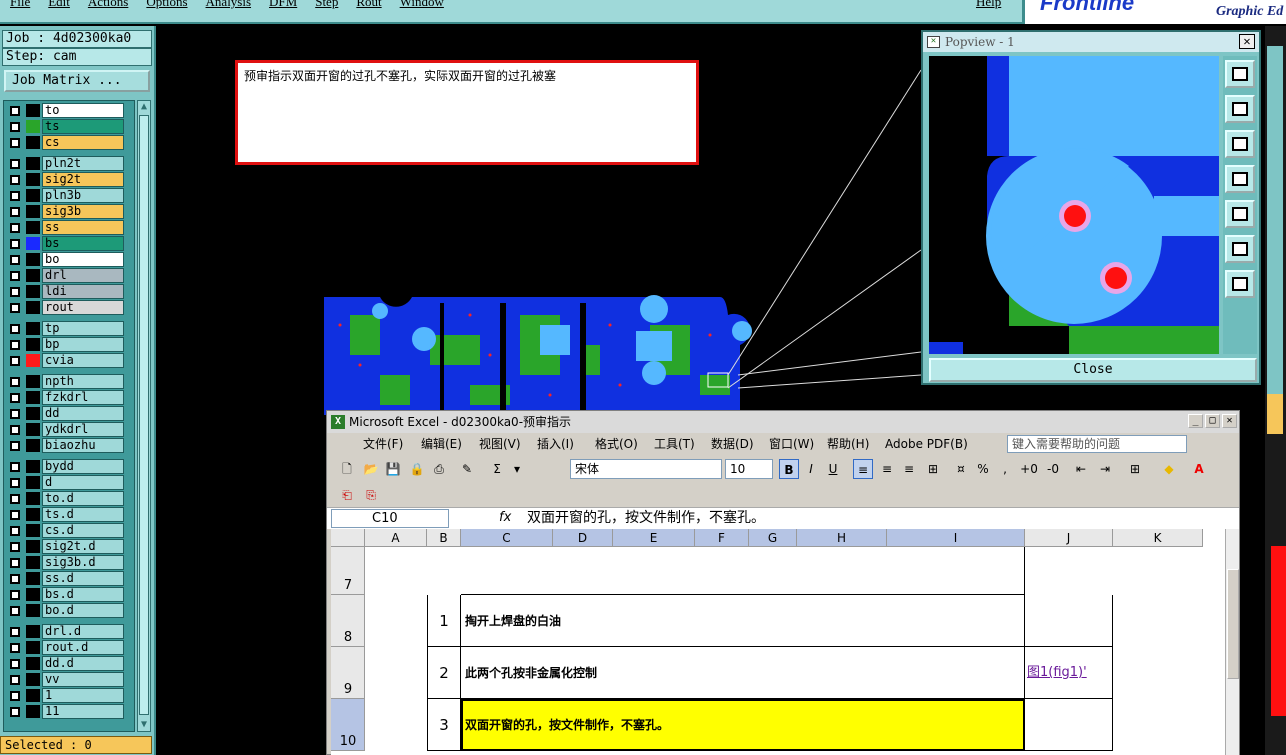  Describe the element at coordinates (422, 5) in the screenshot. I see `menu-item-8: Window` at that location.